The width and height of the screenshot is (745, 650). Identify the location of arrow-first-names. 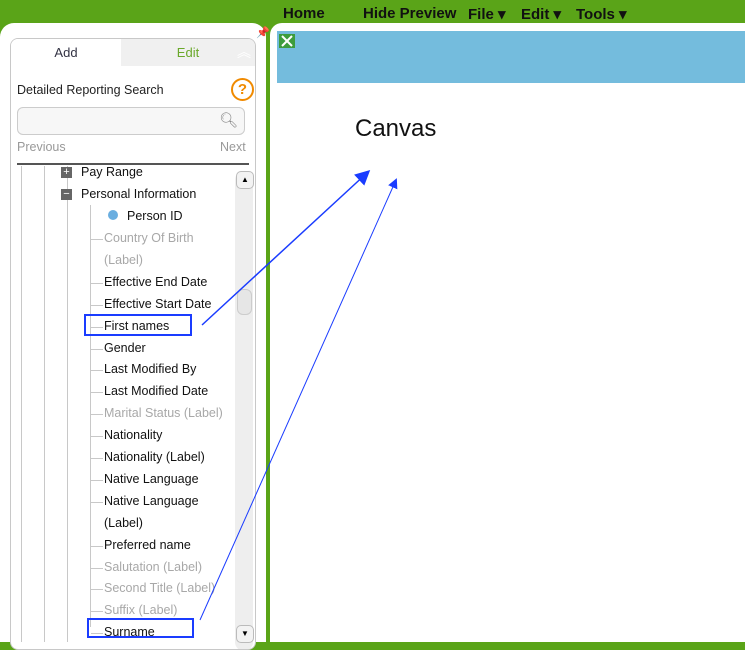
(286, 247).